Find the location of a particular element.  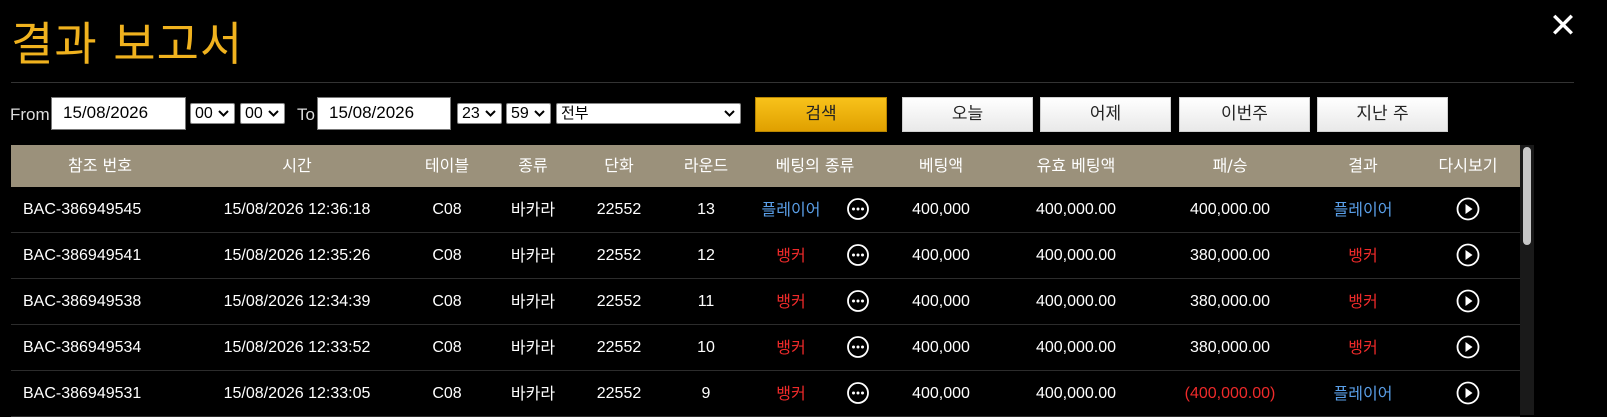

col-result: 결과 is located at coordinates (1363, 165).